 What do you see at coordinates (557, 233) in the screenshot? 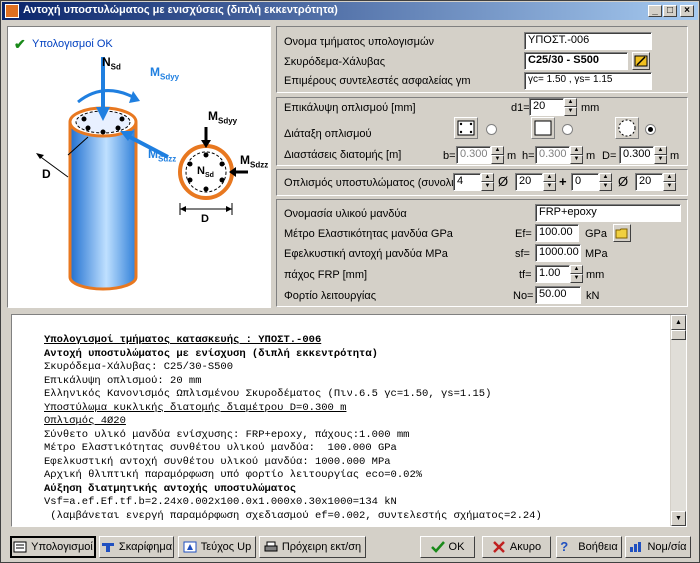
I see `modulus-input: 100.00` at bounding box center [557, 233].